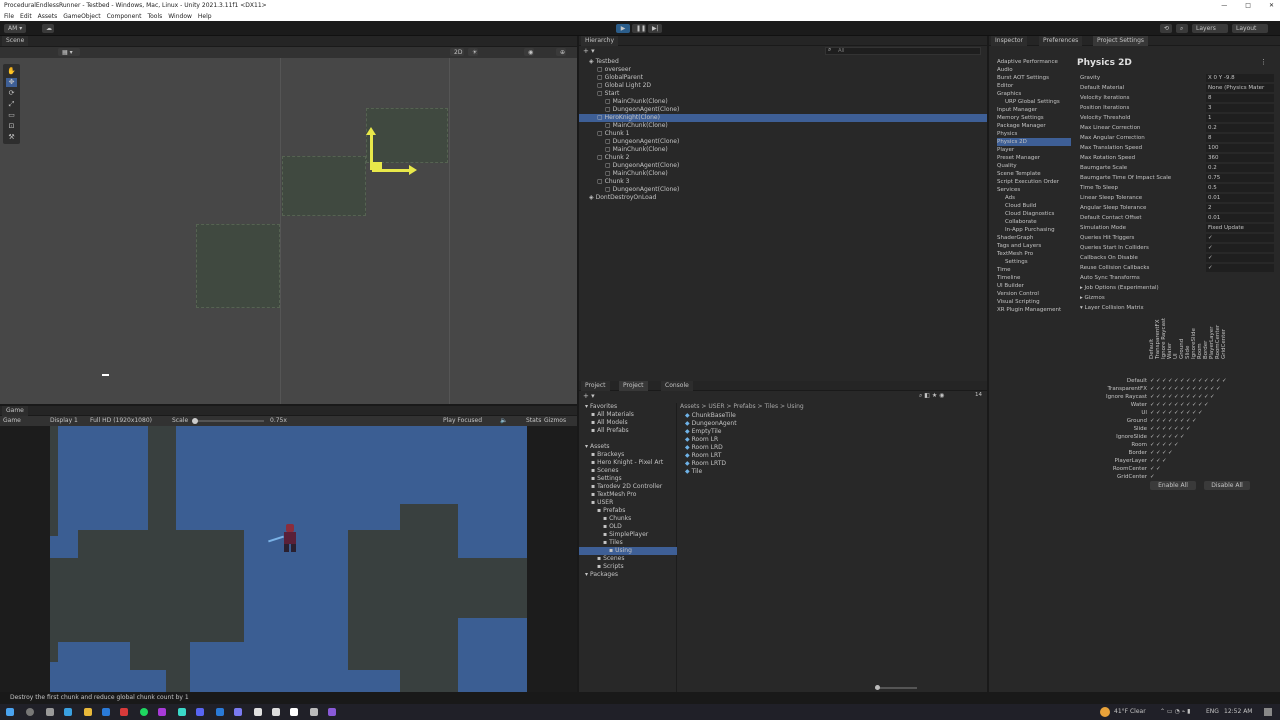 Image resolution: width=1280 pixels, height=720 pixels. Describe the element at coordinates (473, 52) in the screenshot. I see `lighting-icon: ☀` at that location.